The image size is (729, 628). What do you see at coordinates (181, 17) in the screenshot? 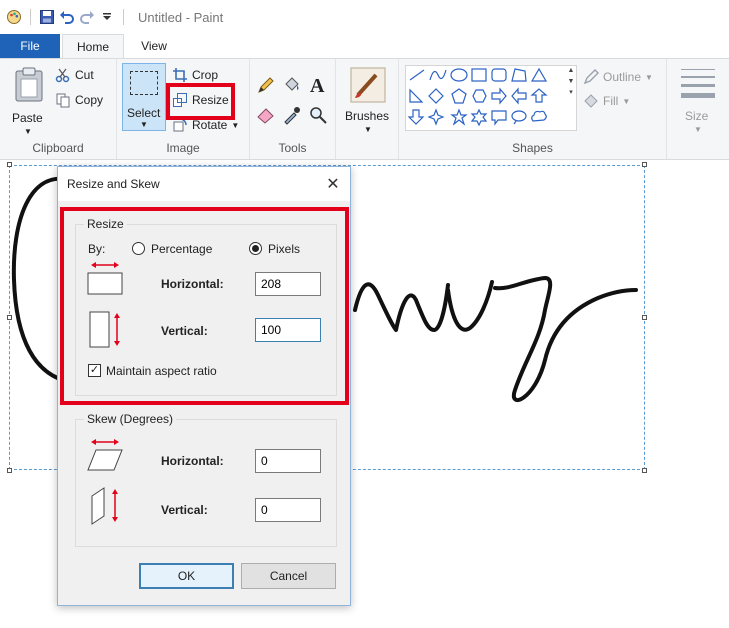
I see `window-title: Untitled - Paint` at bounding box center [181, 17].